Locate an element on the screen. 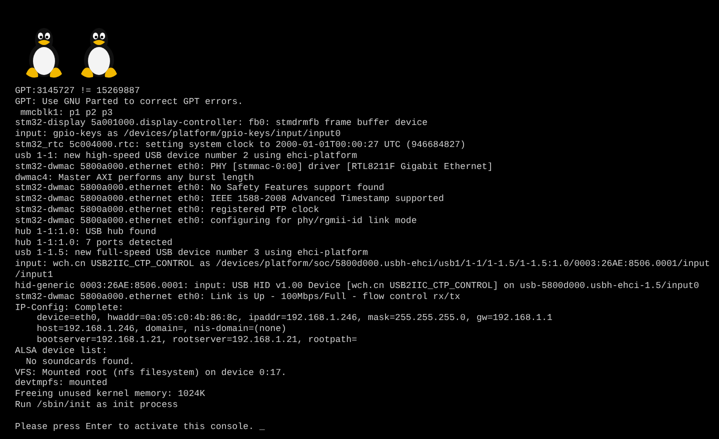 The image size is (719, 439). console-line: IP-Config: Complete: is located at coordinates (69, 307).